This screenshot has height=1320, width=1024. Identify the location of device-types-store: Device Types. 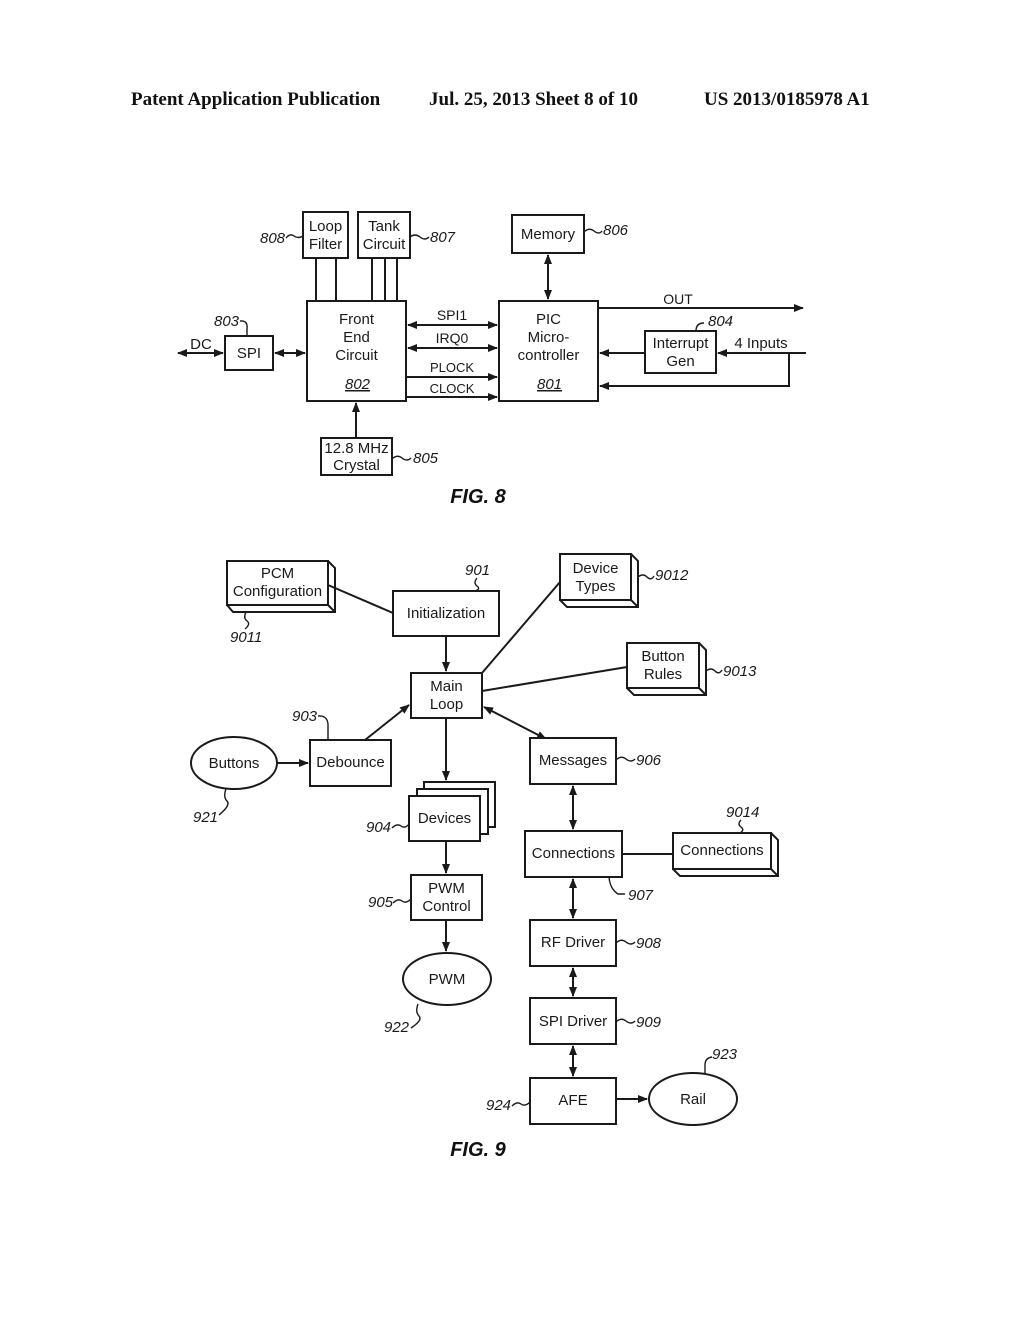
(599, 580).